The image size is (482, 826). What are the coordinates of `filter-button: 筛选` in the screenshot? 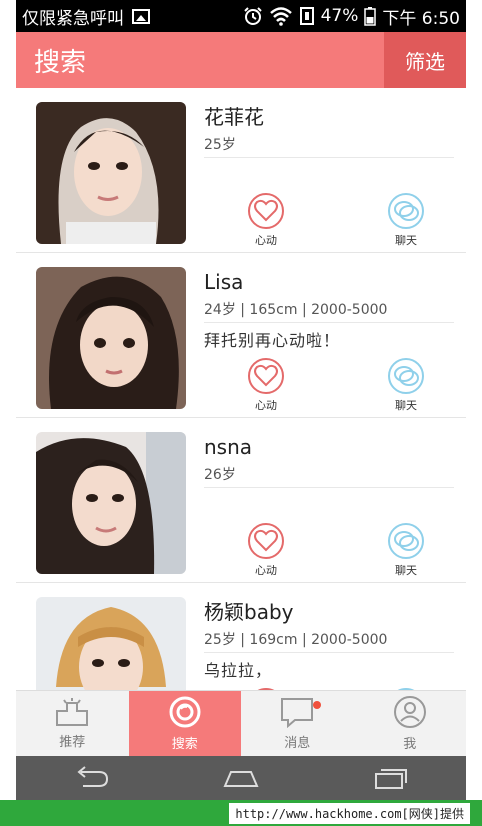 It's located at (425, 60).